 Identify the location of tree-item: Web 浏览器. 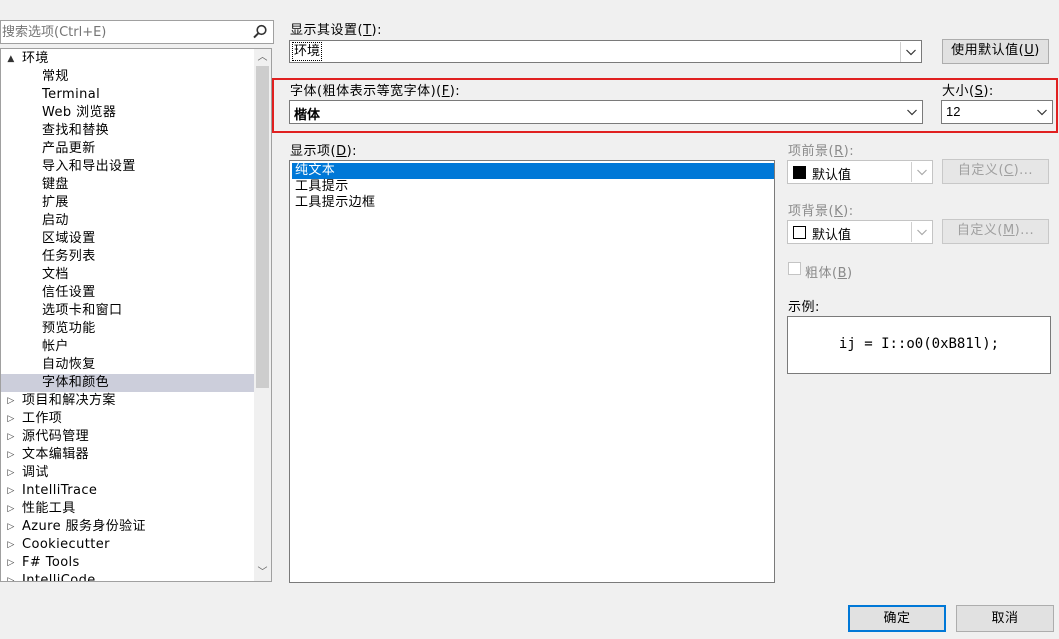
(127, 113).